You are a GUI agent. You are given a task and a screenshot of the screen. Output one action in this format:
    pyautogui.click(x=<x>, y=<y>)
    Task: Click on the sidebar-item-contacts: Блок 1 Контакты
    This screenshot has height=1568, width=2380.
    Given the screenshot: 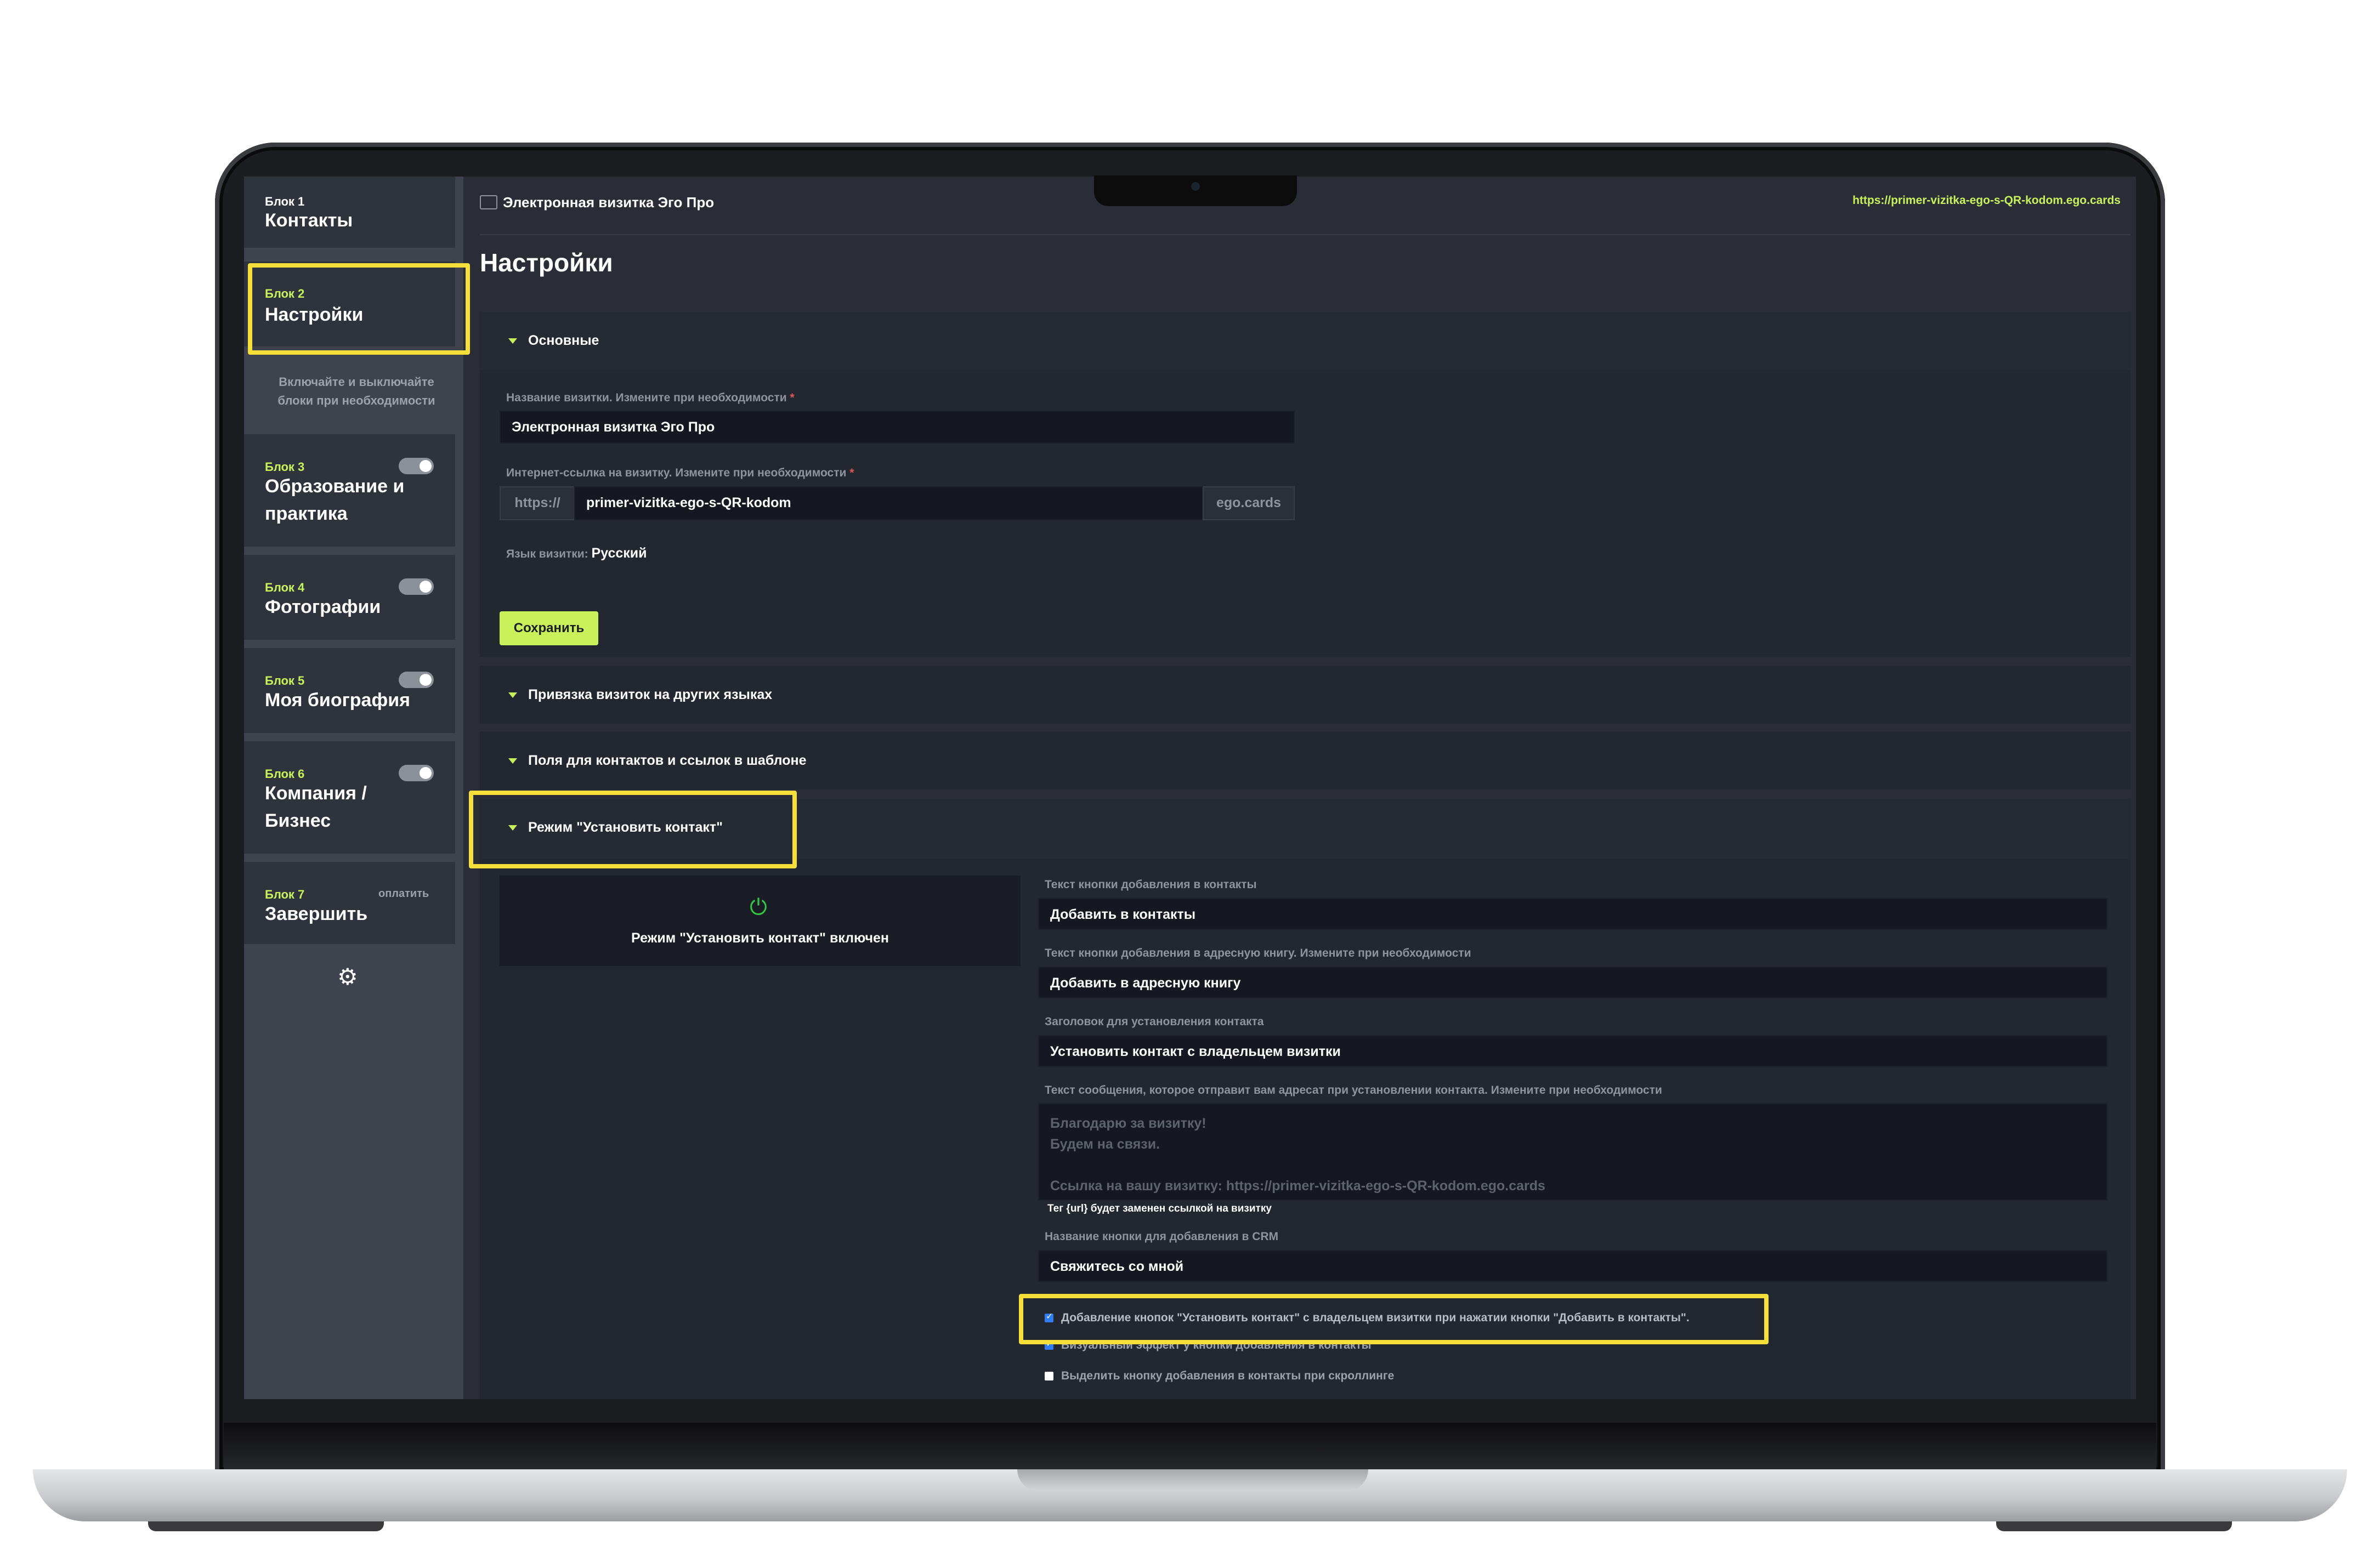 What is the action you would take?
    pyautogui.click(x=349, y=213)
    